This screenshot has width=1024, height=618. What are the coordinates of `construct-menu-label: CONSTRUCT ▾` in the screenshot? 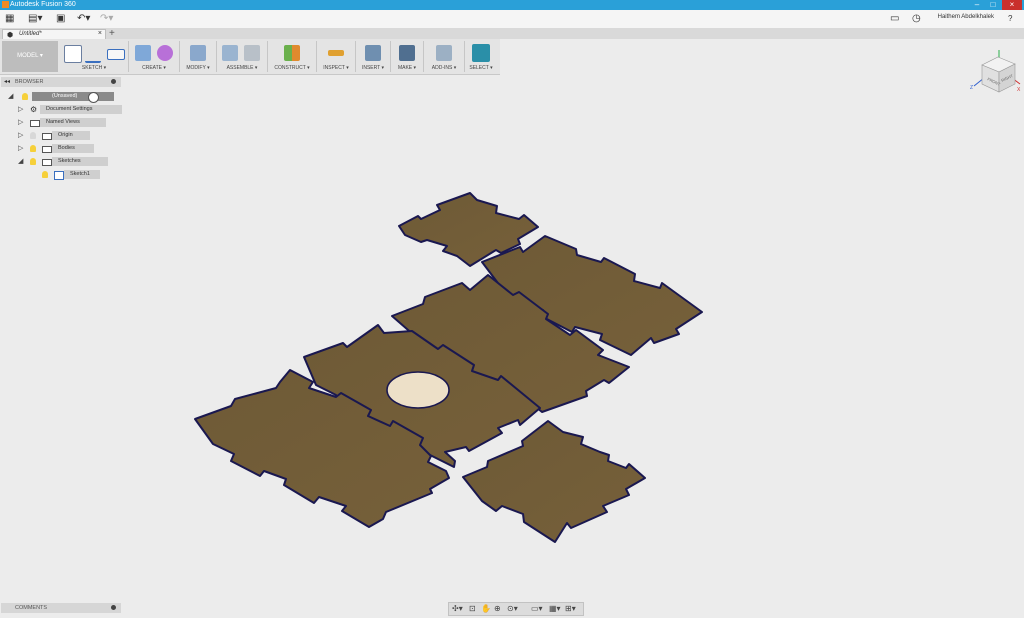 It's located at (292, 68).